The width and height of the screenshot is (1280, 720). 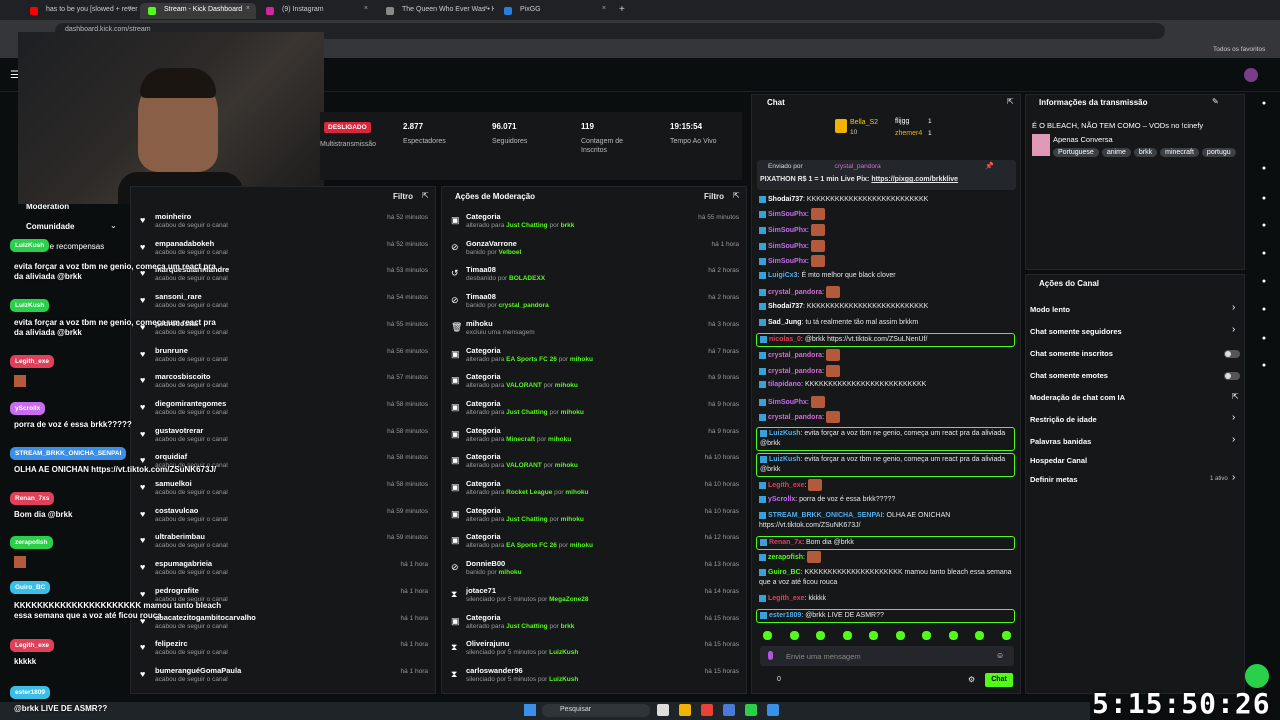 I want to click on channel-action-0: Modo lento, so click(x=1050, y=309).